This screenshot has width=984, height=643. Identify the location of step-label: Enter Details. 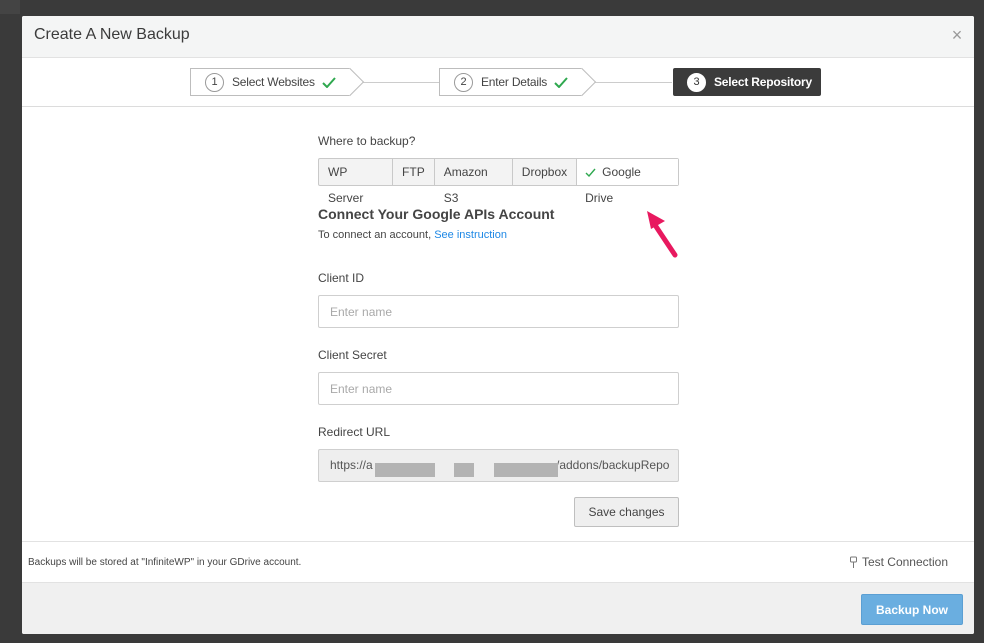
(514, 82).